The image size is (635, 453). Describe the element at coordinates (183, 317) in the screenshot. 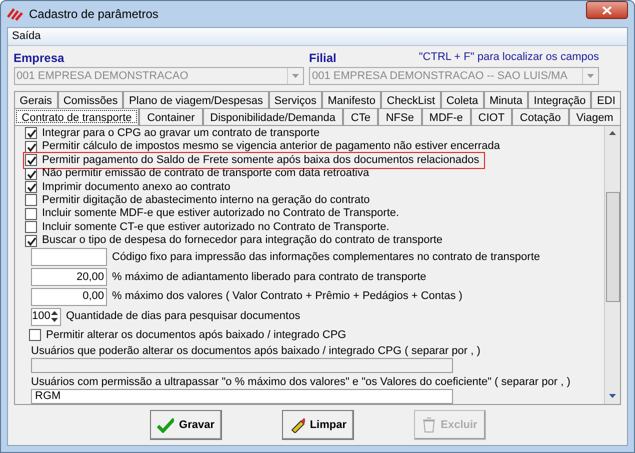

I see `option-label: Quantidade de dias para pesquisar documentos` at that location.